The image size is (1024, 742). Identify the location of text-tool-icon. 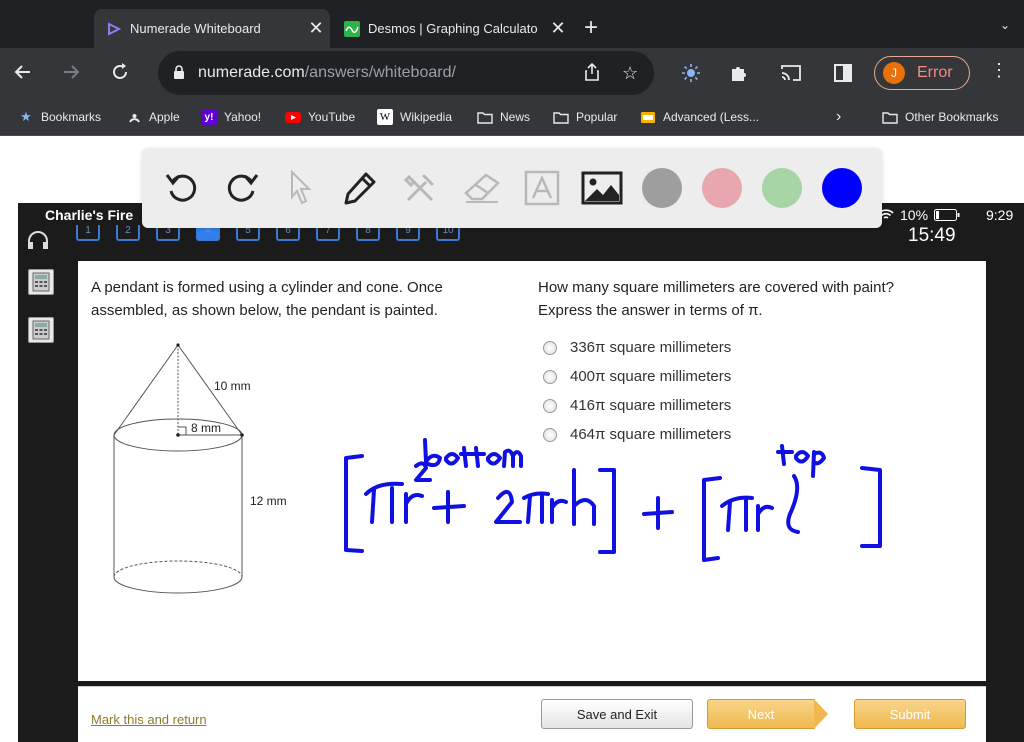
(542, 188).